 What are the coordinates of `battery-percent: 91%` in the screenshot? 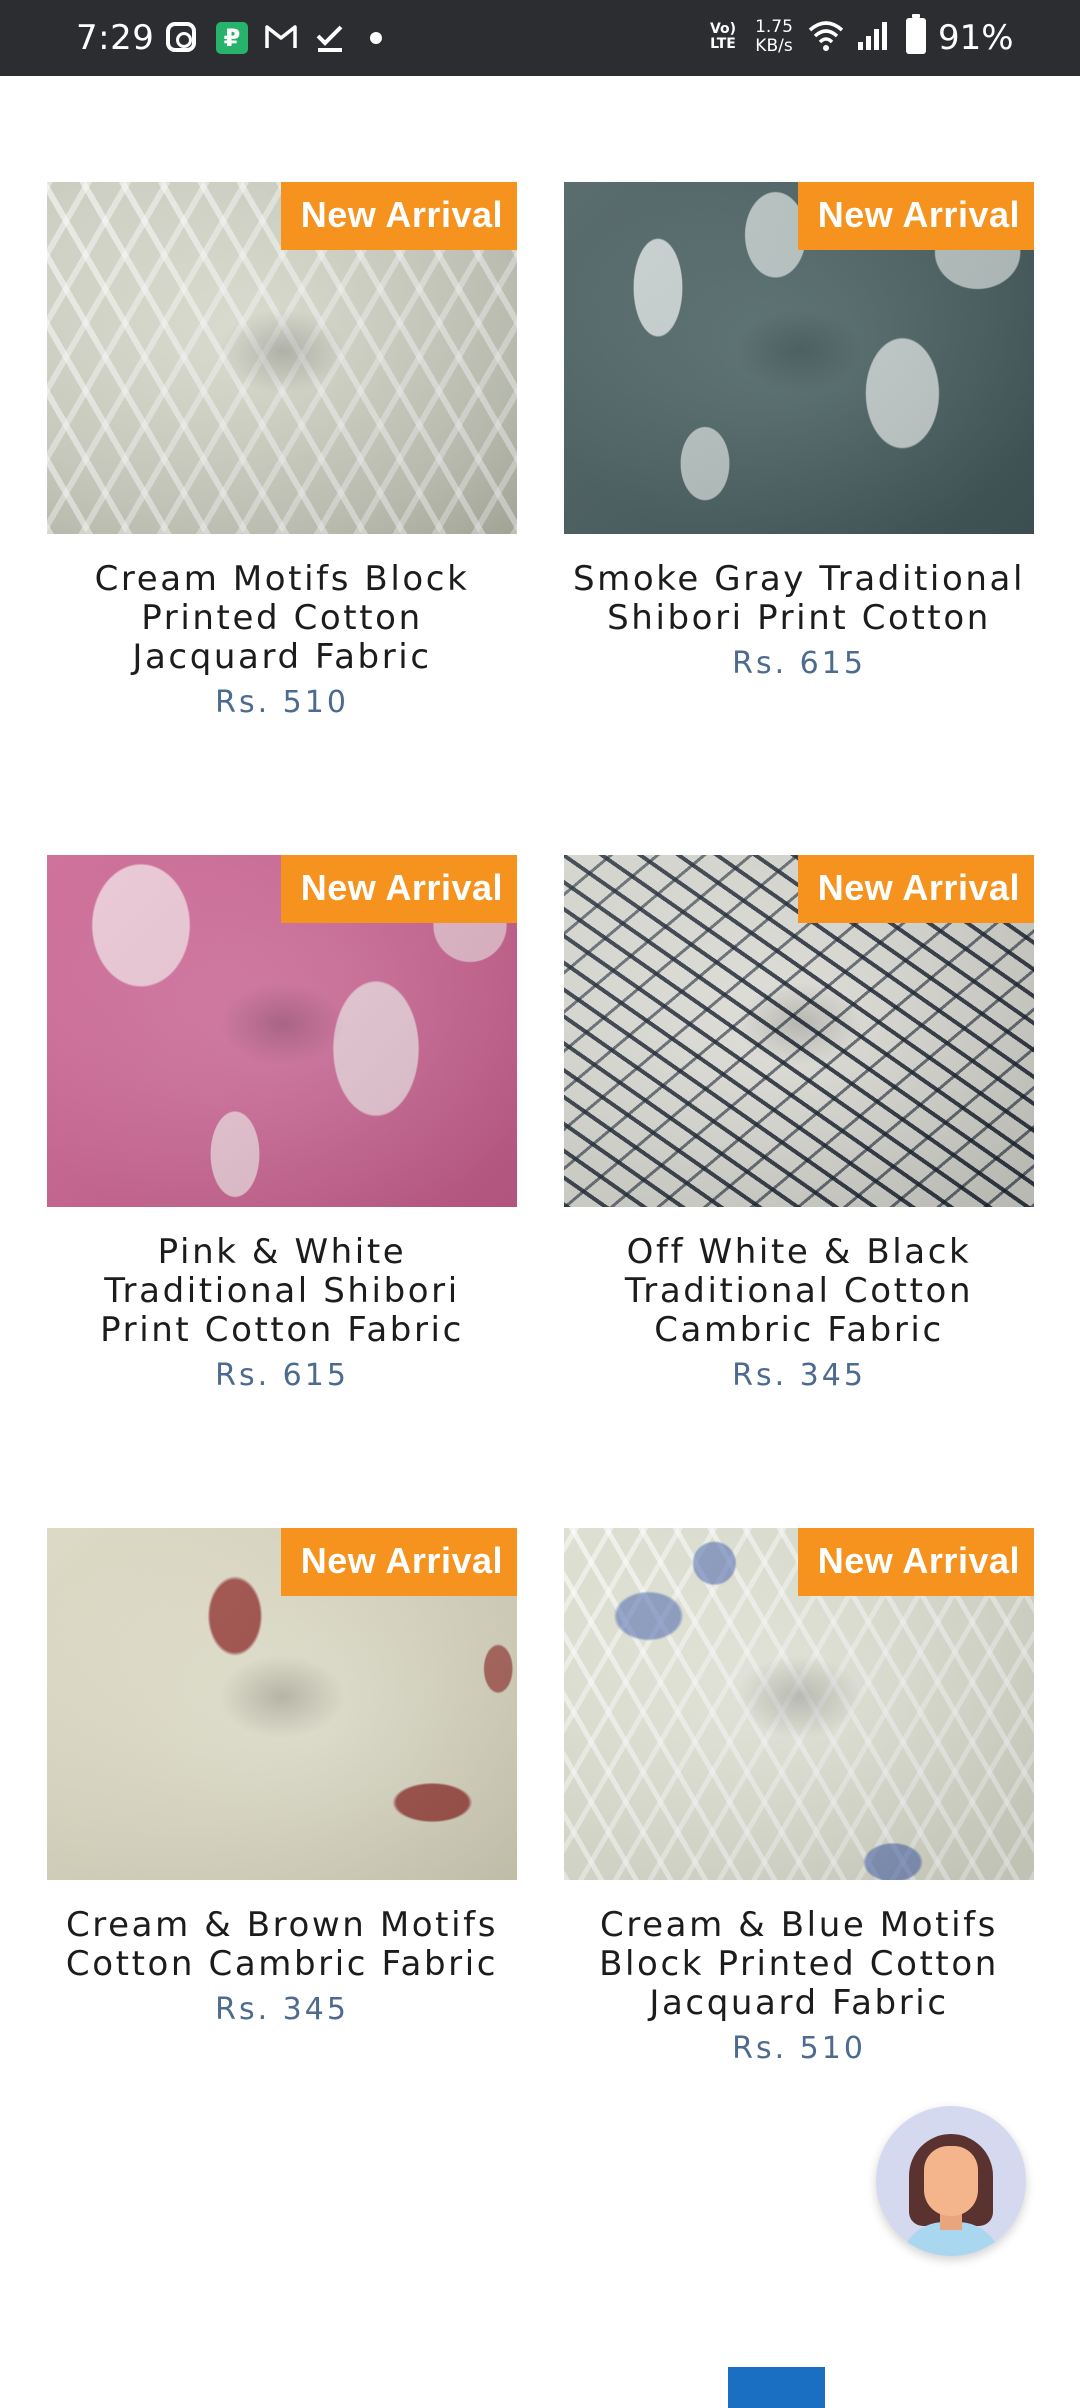 It's located at (976, 38).